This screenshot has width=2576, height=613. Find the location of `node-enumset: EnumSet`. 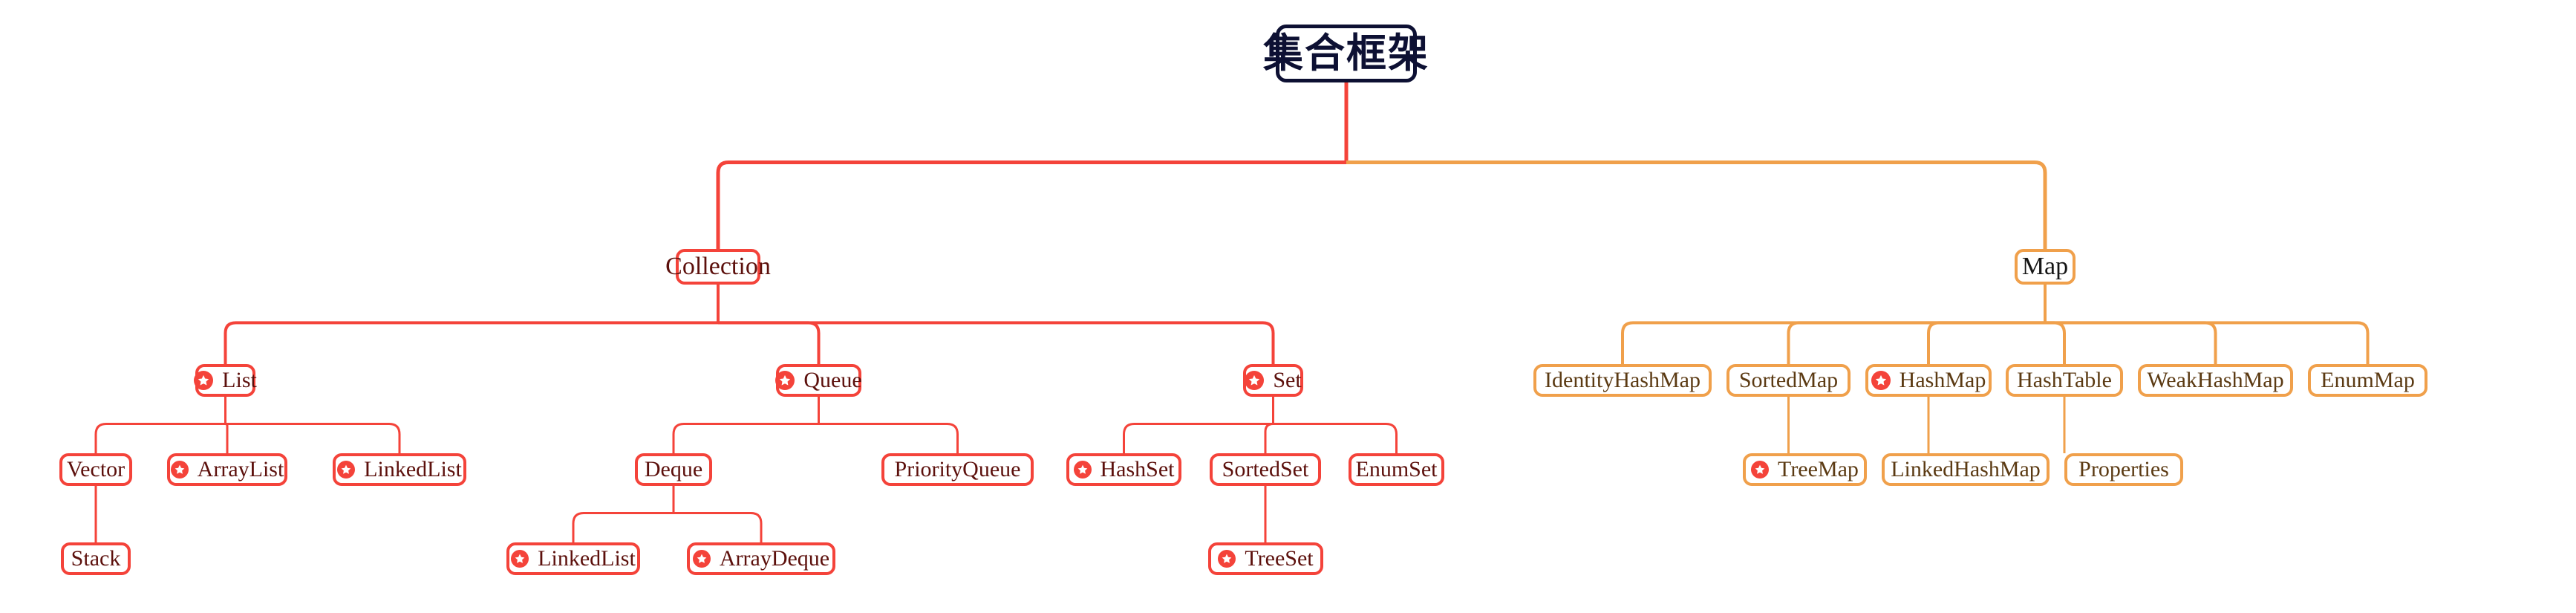

node-enumset: EnumSet is located at coordinates (1396, 470).